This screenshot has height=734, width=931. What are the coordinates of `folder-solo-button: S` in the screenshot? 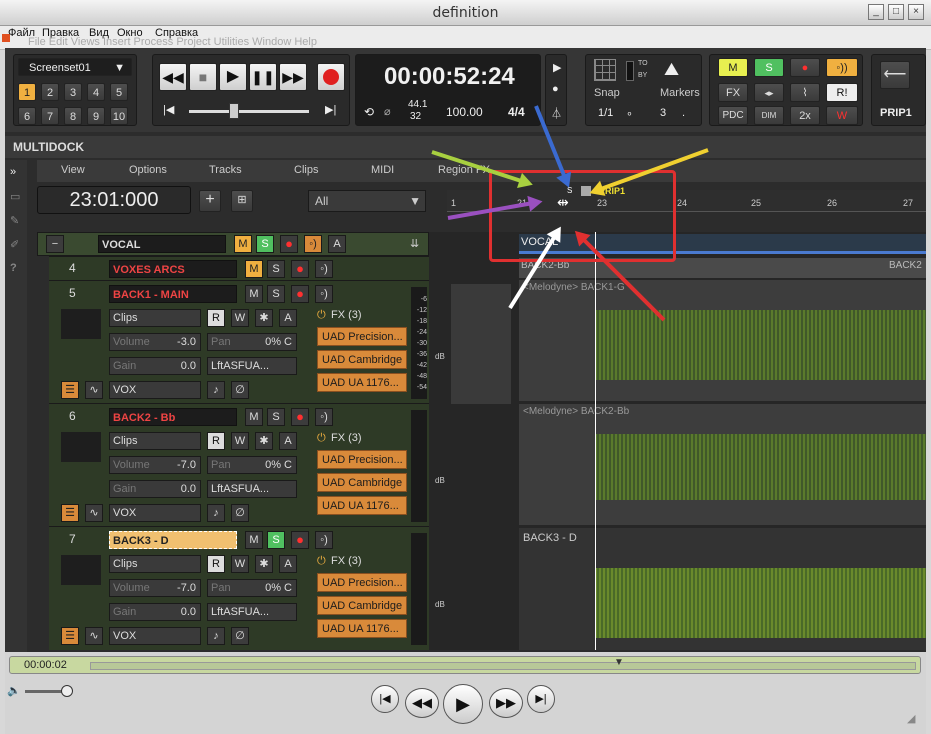 It's located at (265, 244).